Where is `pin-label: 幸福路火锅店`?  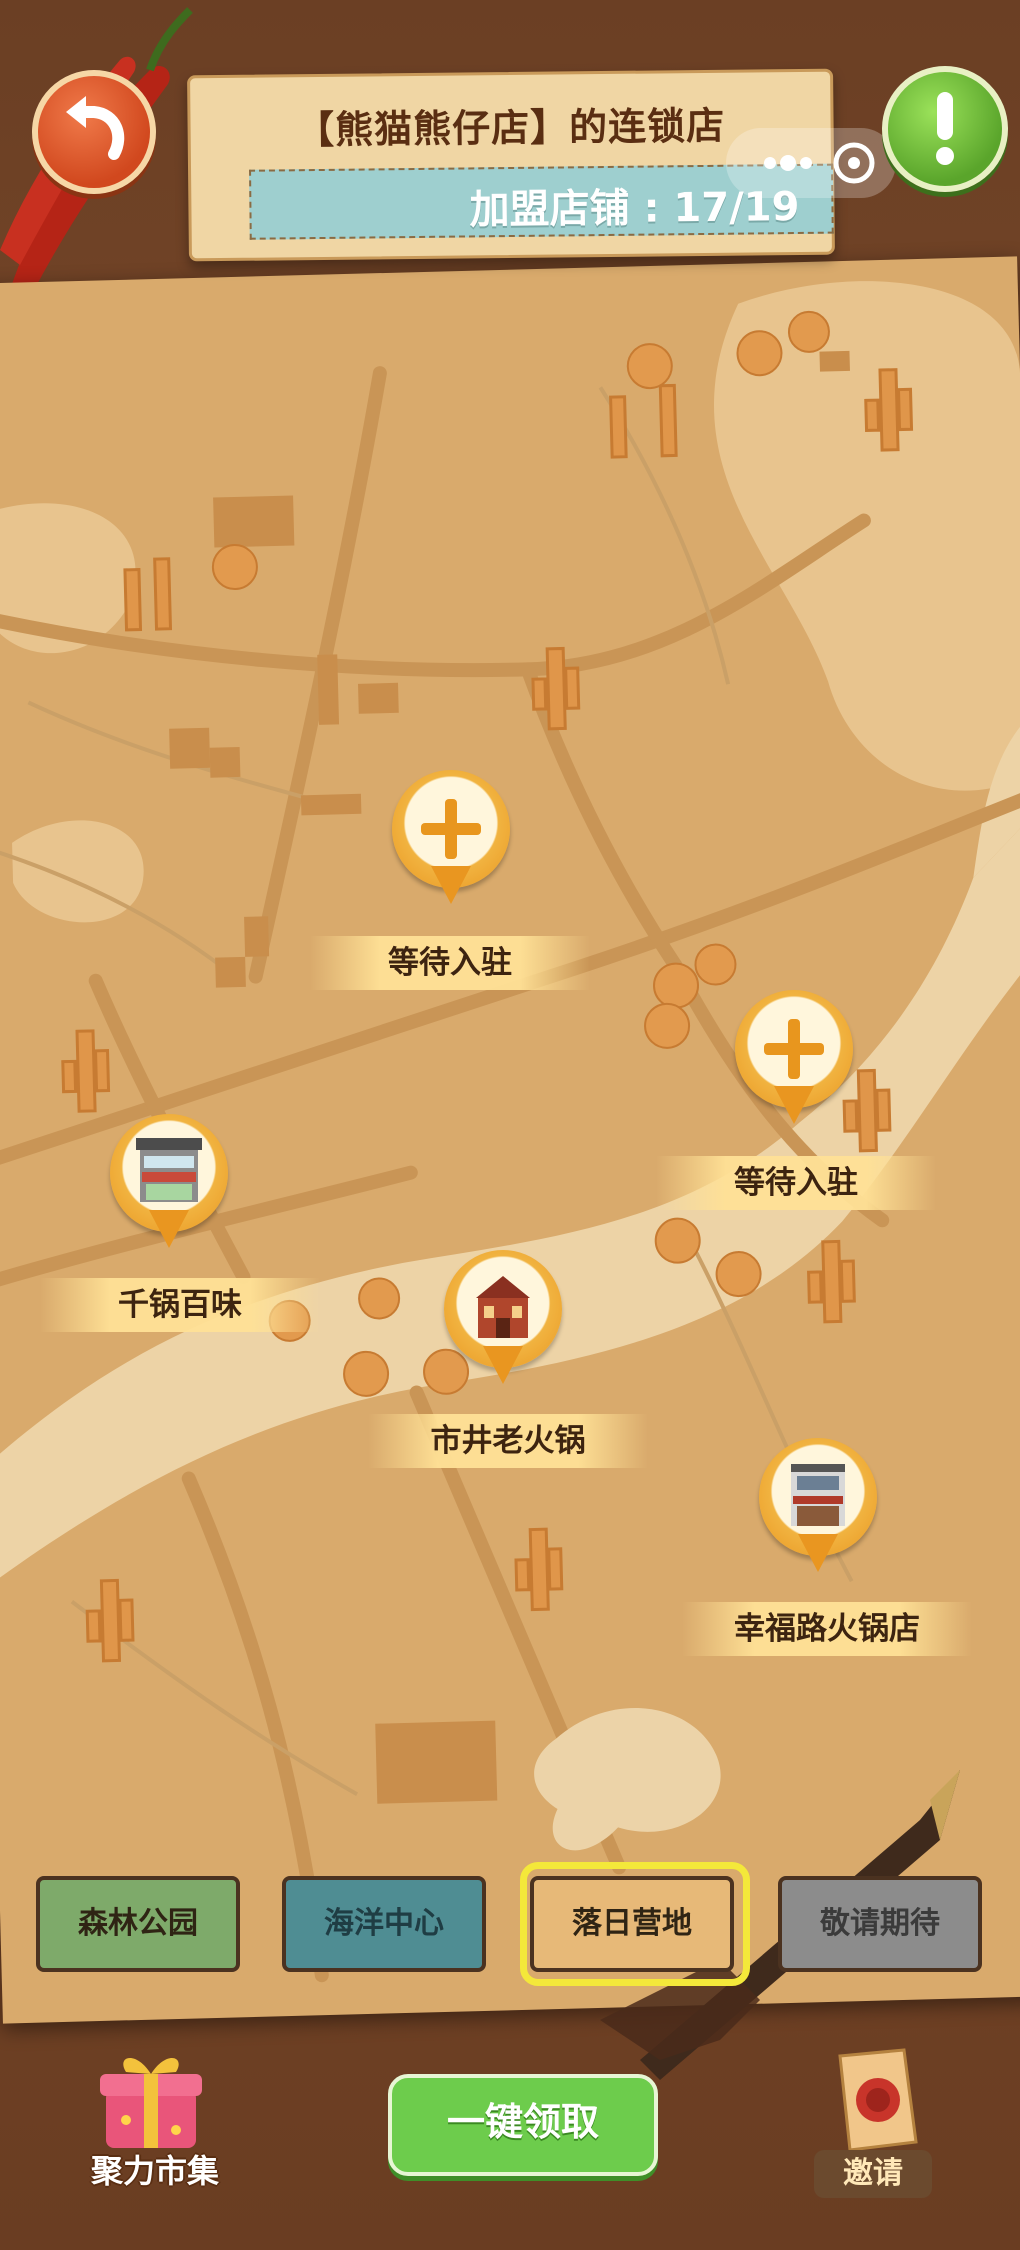
pin-label: 幸福路火锅店 is located at coordinates (827, 1629).